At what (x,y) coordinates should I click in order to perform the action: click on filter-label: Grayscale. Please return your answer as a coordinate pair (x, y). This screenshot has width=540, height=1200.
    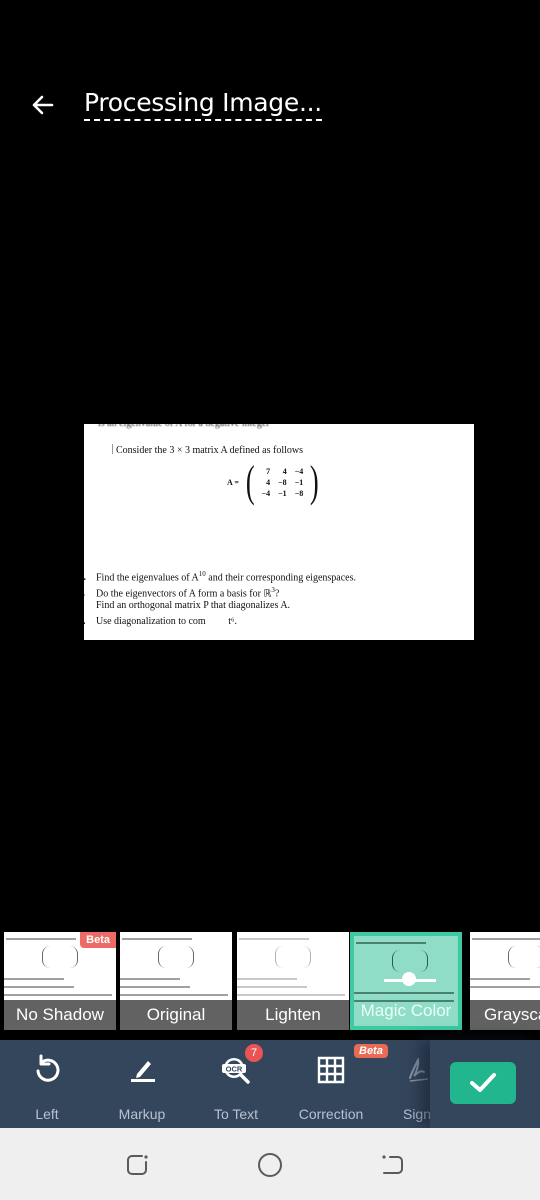
    Looking at the image, I should click on (505, 1015).